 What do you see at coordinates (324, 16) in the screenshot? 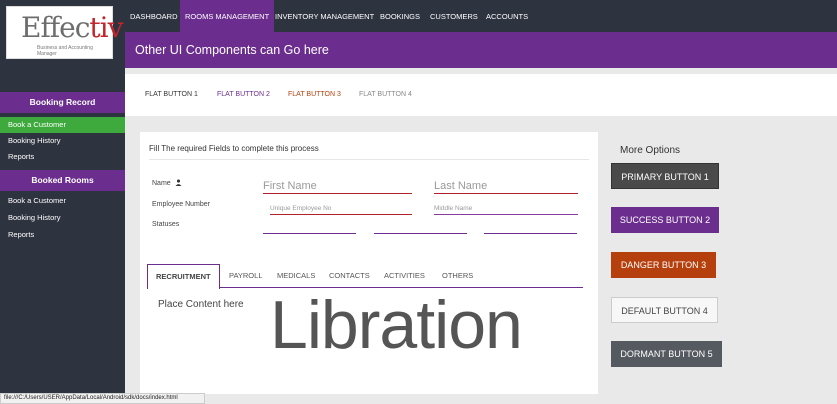
I see `nav-inventory-management: INVENTORY MANAGEMENT` at bounding box center [324, 16].